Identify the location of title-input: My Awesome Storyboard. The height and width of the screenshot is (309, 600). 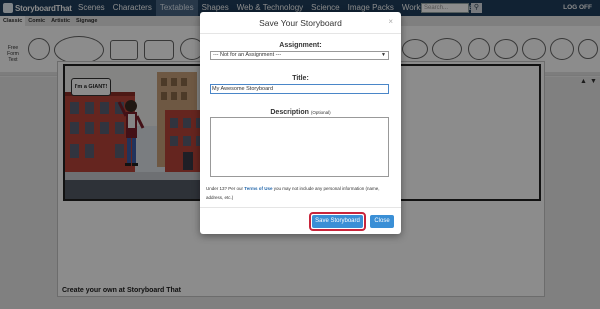
(299, 89).